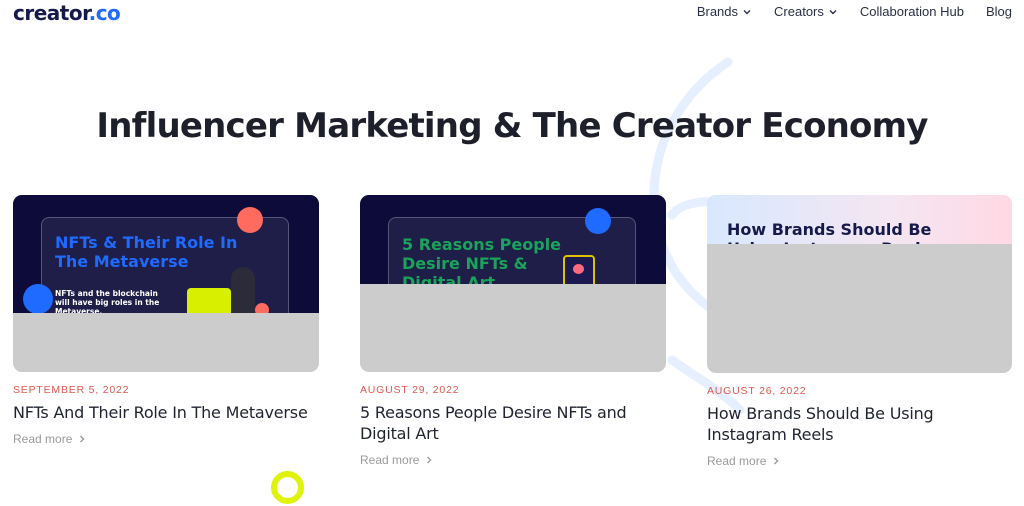 This screenshot has height=506, width=1024. I want to click on nav-item-collaboration-hub: Collaboration Hub, so click(912, 11).